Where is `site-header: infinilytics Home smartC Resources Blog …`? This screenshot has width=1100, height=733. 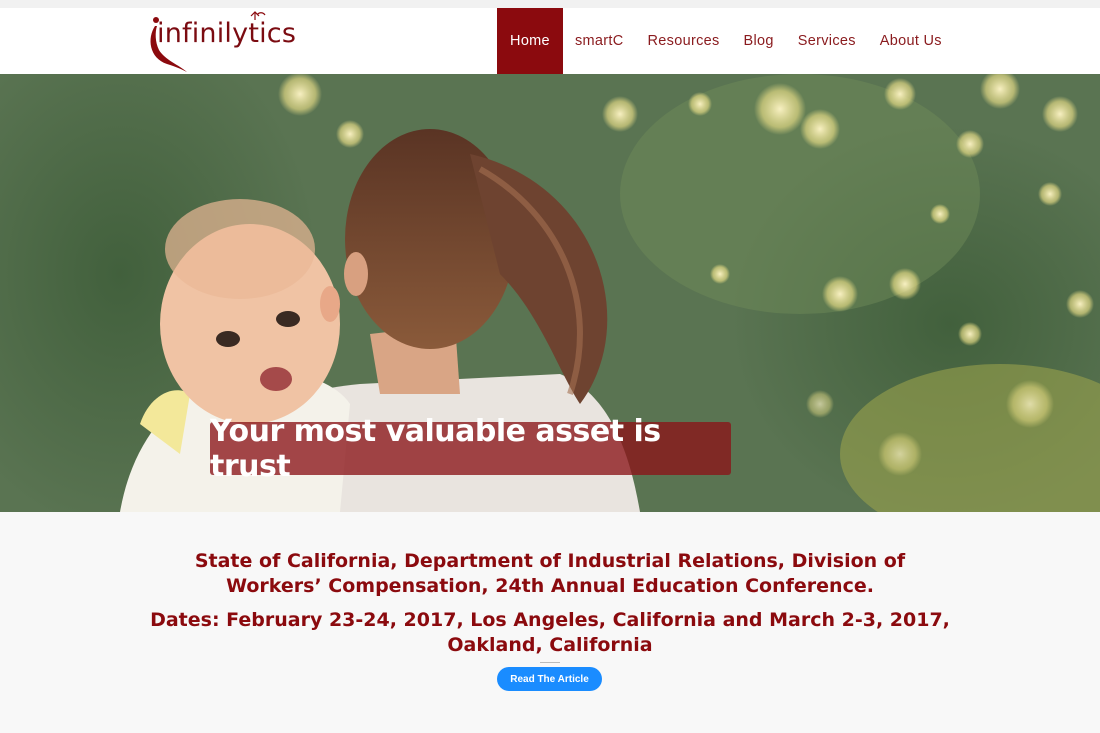 site-header: infinilytics Home smartC Resources Blog … is located at coordinates (550, 41).